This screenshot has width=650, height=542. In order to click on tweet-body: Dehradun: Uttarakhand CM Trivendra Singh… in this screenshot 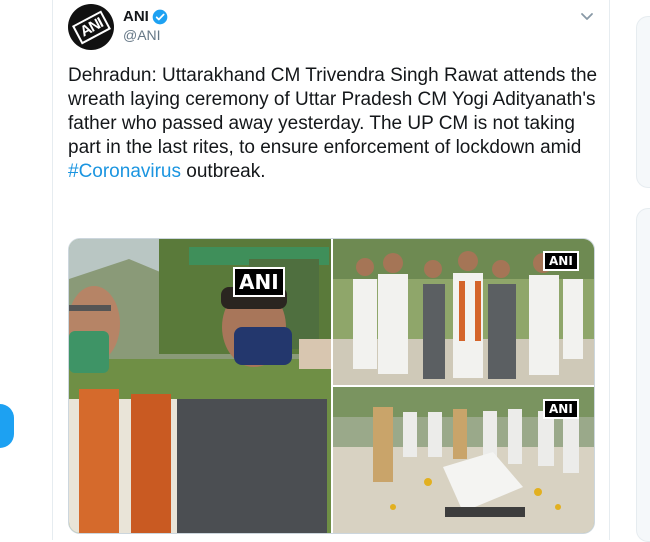, I will do `click(333, 111)`.